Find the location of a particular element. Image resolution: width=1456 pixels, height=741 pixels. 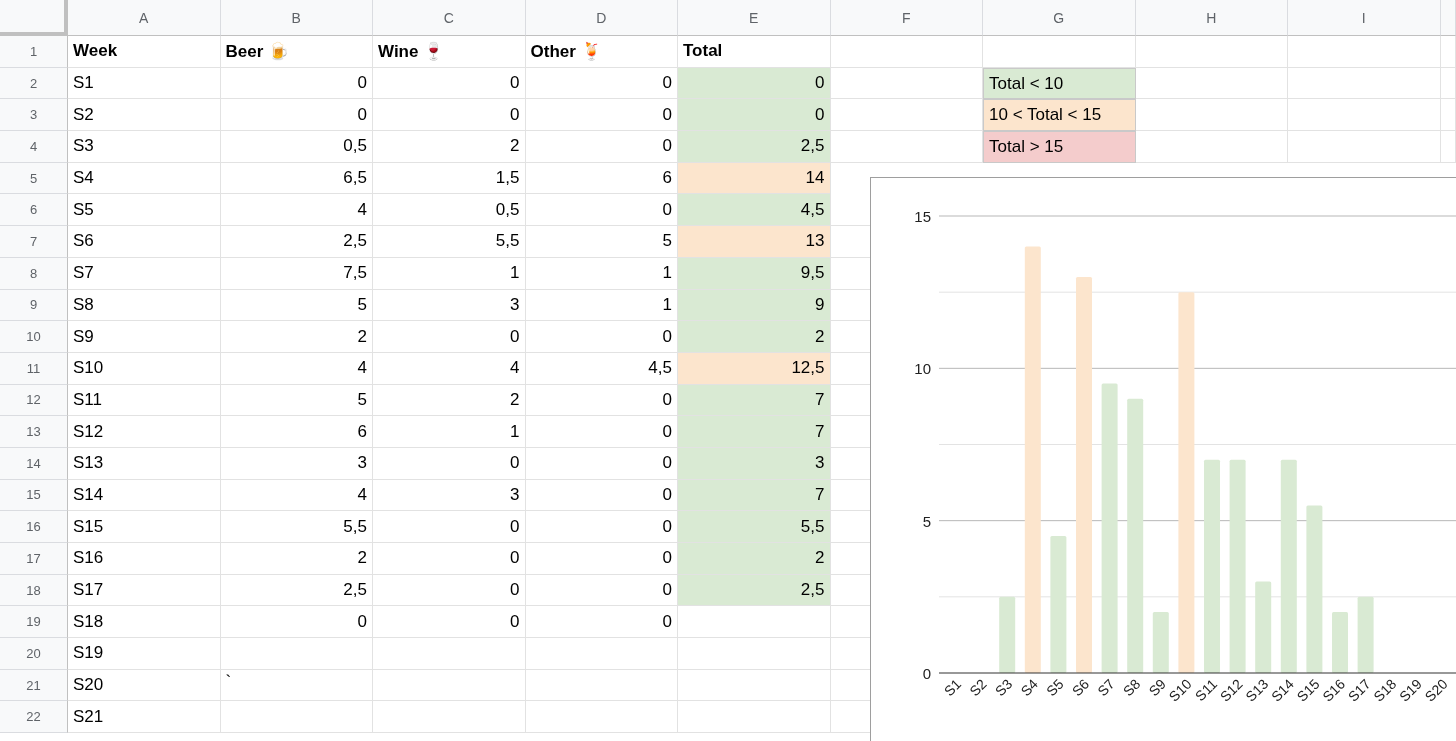

sum-cell: 2,5 is located at coordinates (754, 590).